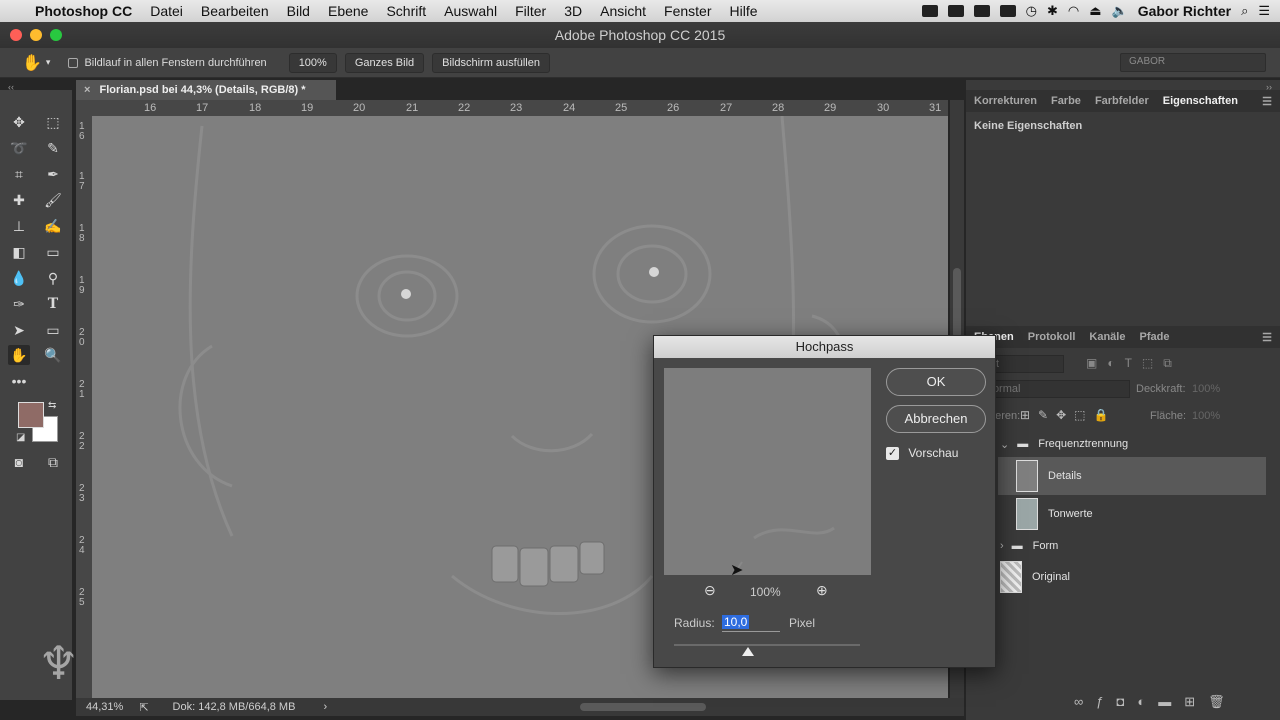  What do you see at coordinates (1193, 62) in the screenshot?
I see `workspace-select: GABOR` at bounding box center [1193, 62].